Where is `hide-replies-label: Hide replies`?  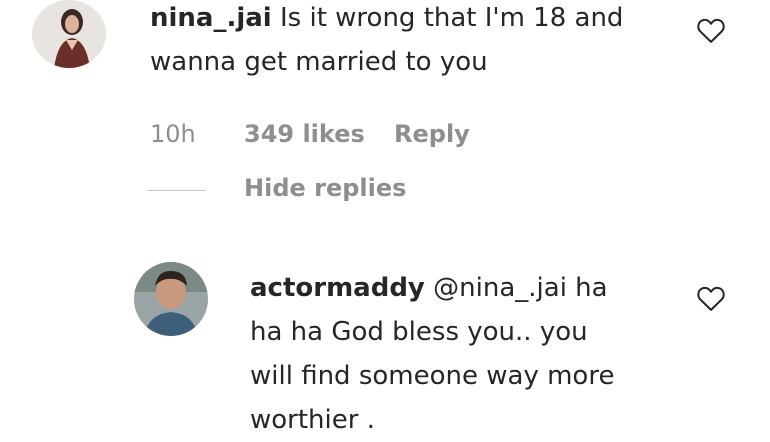
hide-replies-label: Hide replies is located at coordinates (325, 188).